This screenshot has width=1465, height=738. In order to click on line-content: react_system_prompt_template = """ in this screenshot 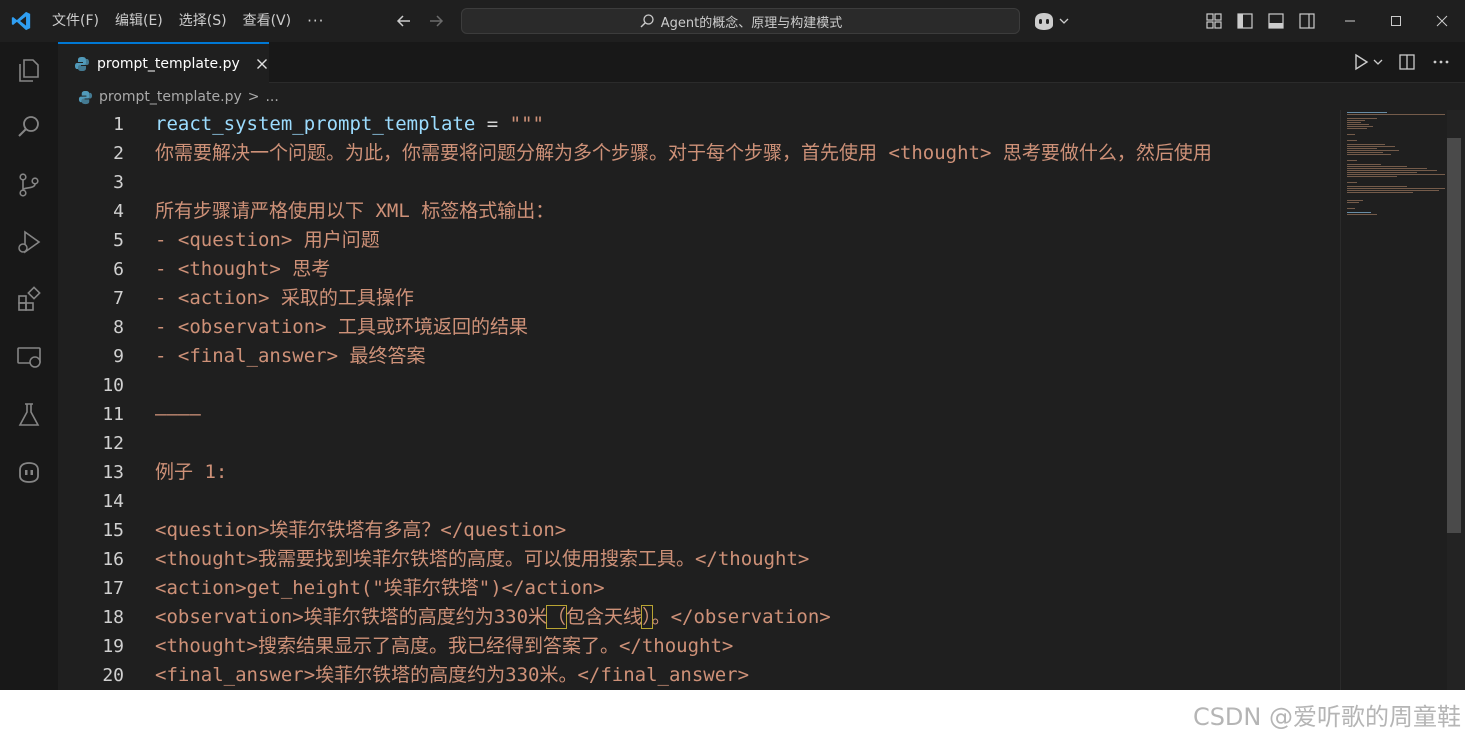, I will do `click(349, 124)`.